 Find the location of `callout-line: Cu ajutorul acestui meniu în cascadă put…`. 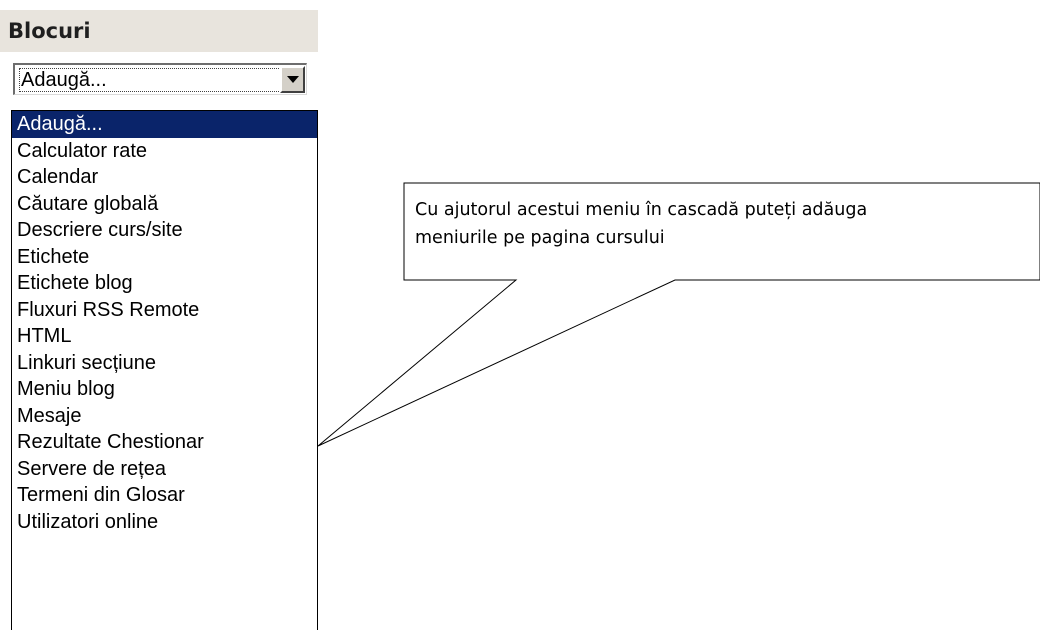

callout-line: Cu ajutorul acestui meniu în cascadă put… is located at coordinates (641, 210).